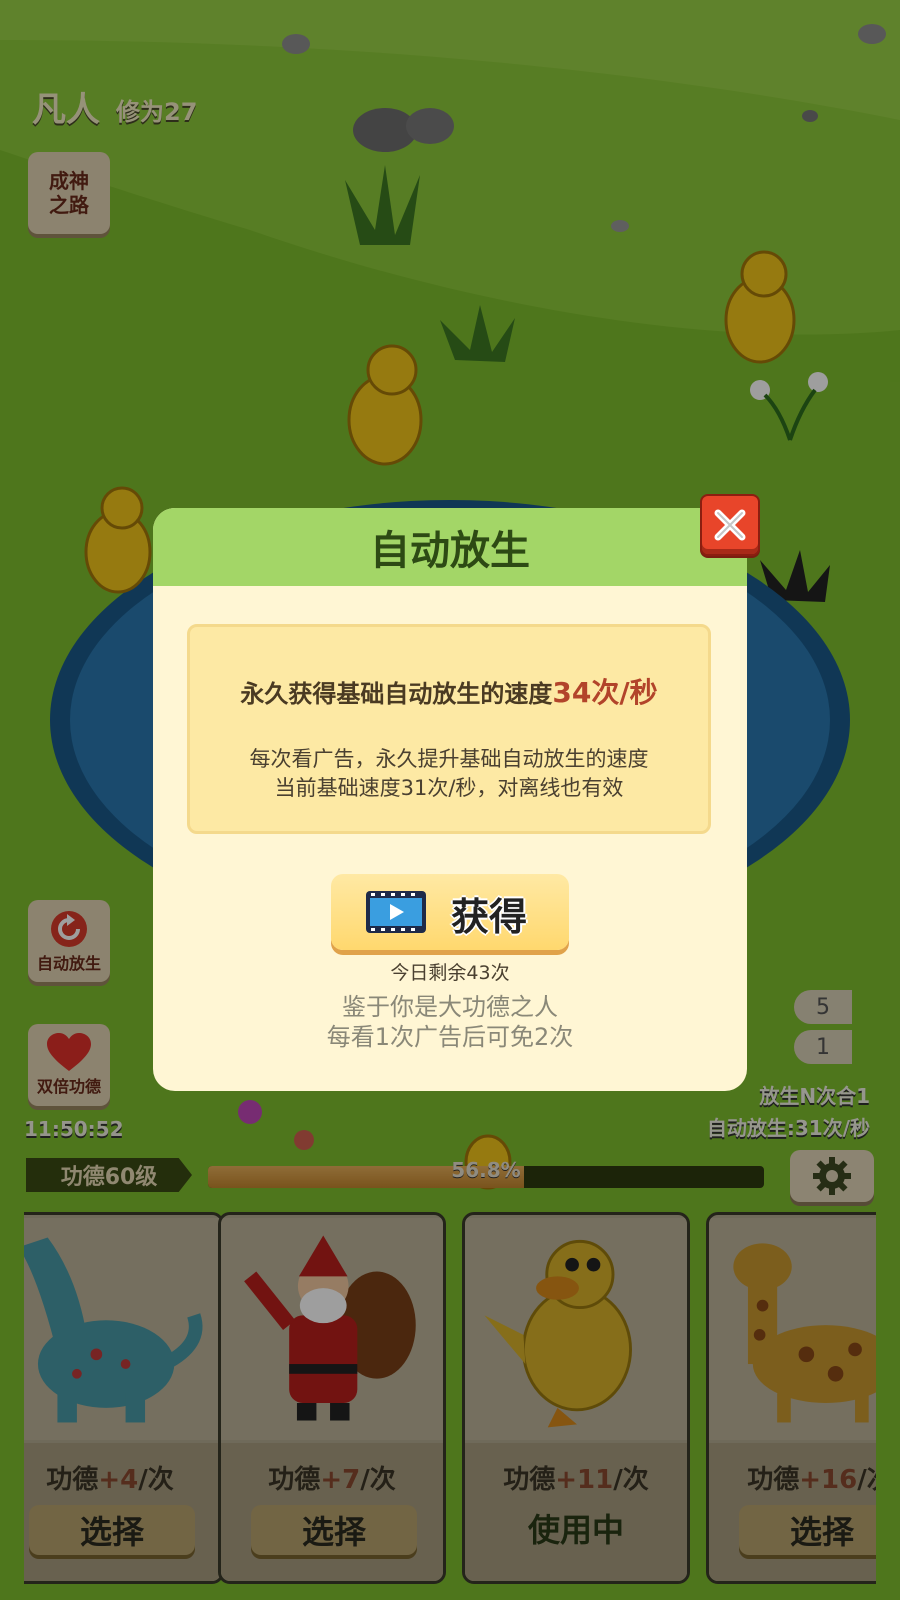 The width and height of the screenshot is (900, 1600). Describe the element at coordinates (449, 774) in the screenshot. I see `description: 每次看广告，永久提升基础自动放生的速度 当前基础速度31次/秒，对离线也有效` at that location.